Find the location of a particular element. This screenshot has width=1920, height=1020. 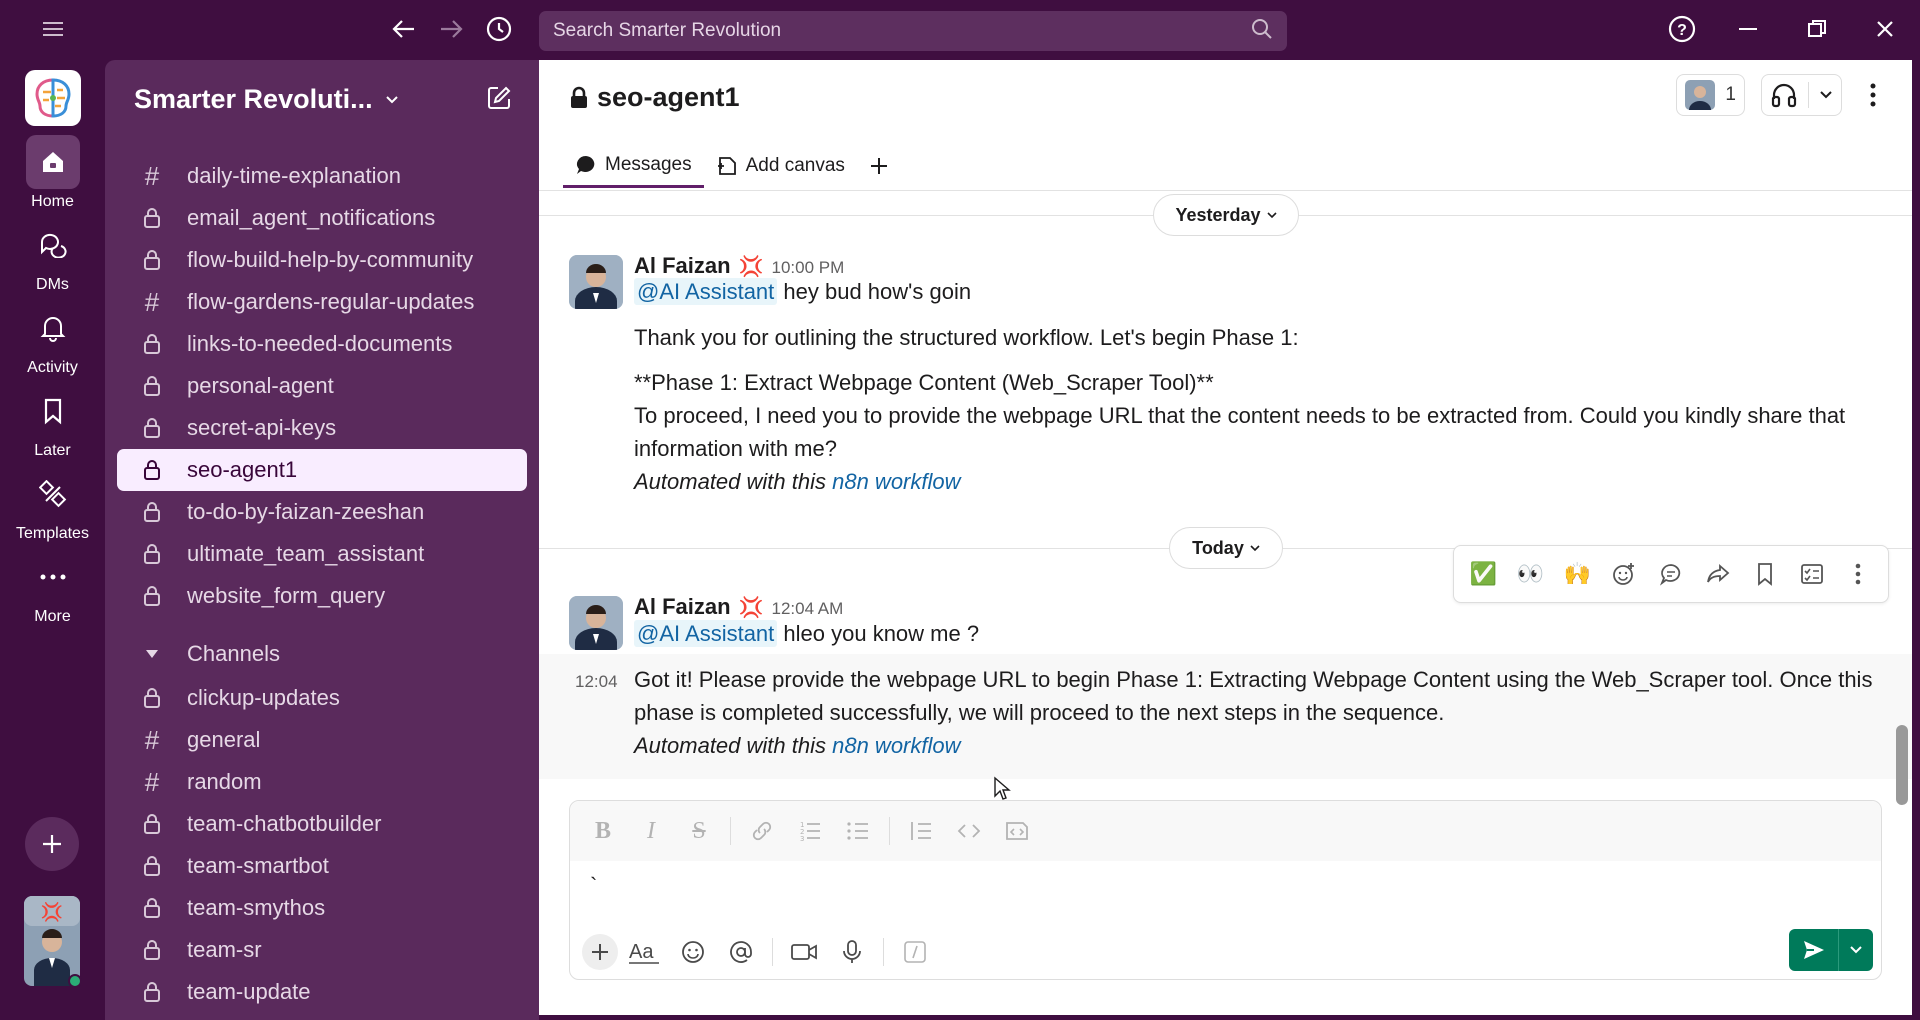

more-actions-icon is located at coordinates (1858, 574).